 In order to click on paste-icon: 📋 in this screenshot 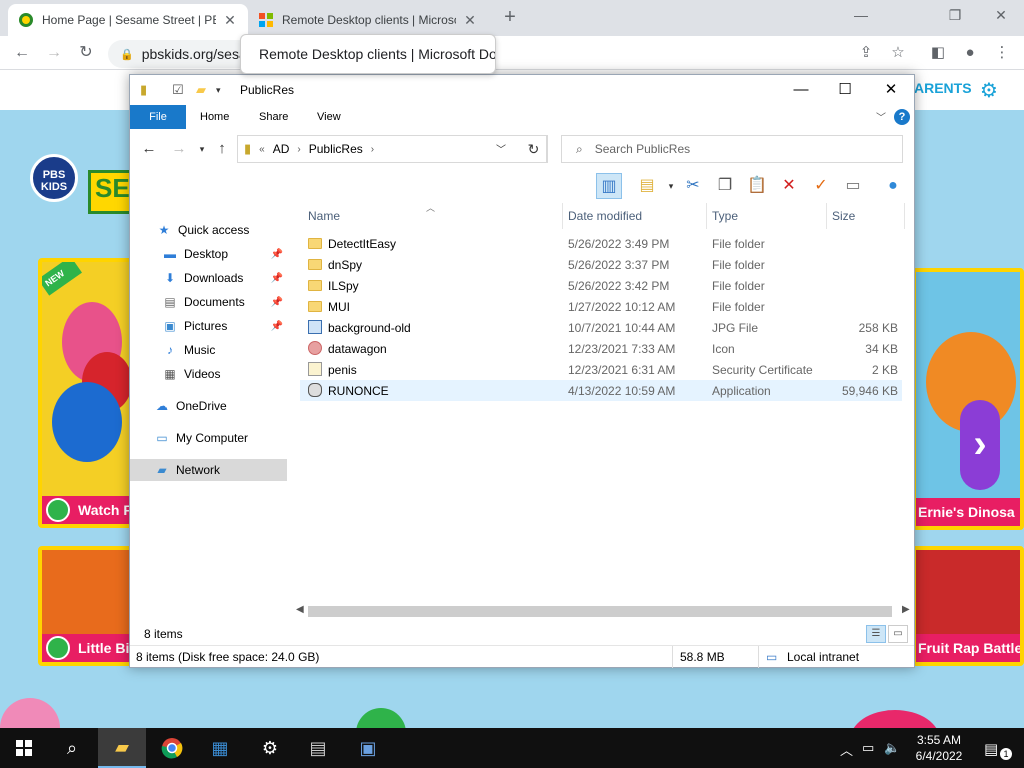, I will do `click(757, 186)`.